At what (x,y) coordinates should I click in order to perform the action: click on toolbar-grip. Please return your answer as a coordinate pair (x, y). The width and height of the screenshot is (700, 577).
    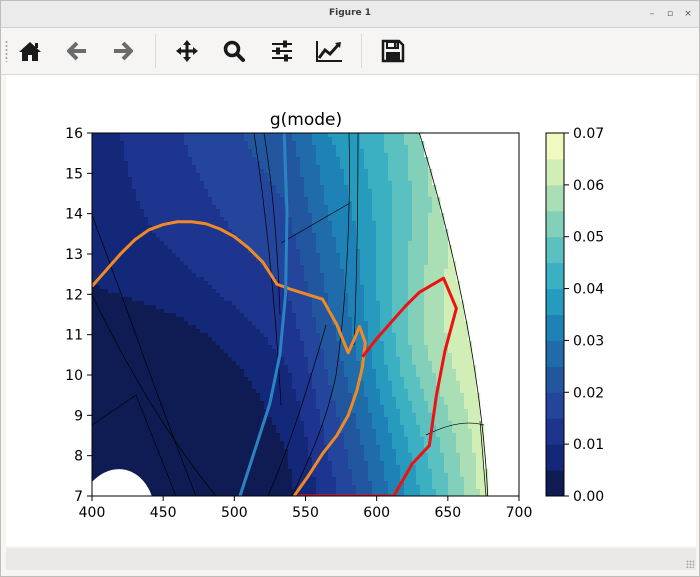
    Looking at the image, I should click on (6, 51).